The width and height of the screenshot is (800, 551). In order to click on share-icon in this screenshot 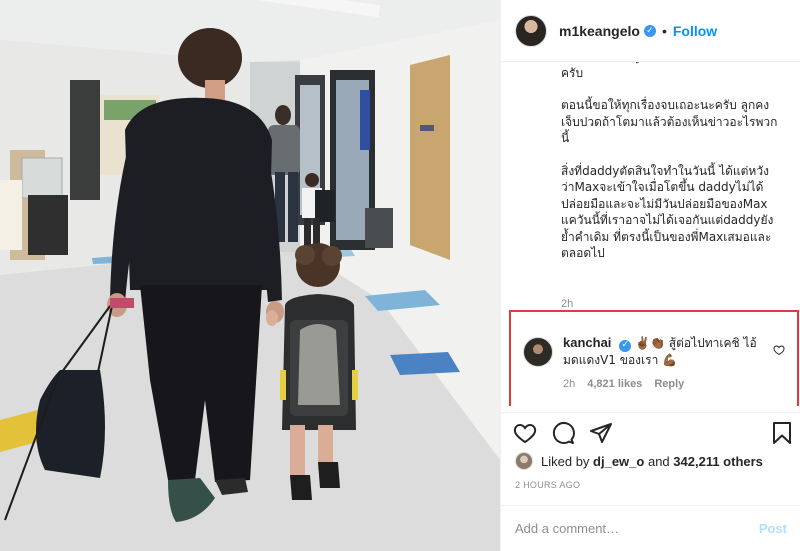, I will do `click(601, 433)`.